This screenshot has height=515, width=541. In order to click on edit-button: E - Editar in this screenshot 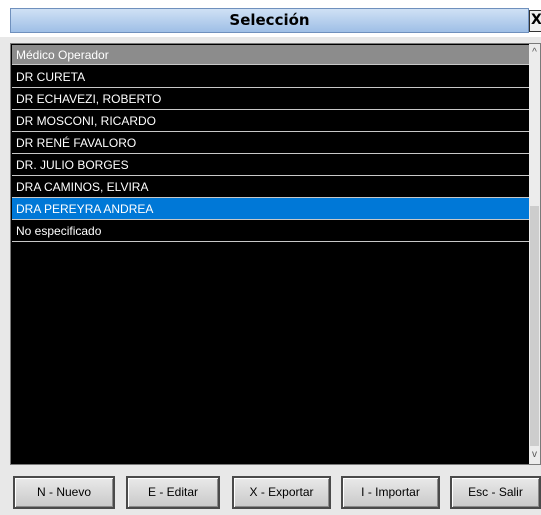, I will do `click(173, 492)`.